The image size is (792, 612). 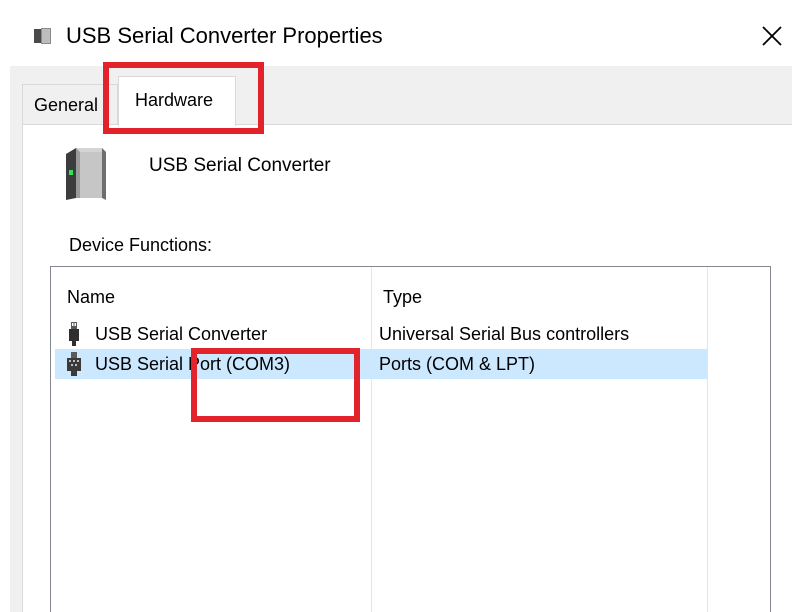 I want to click on usb-device-icon, so click(x=86, y=174).